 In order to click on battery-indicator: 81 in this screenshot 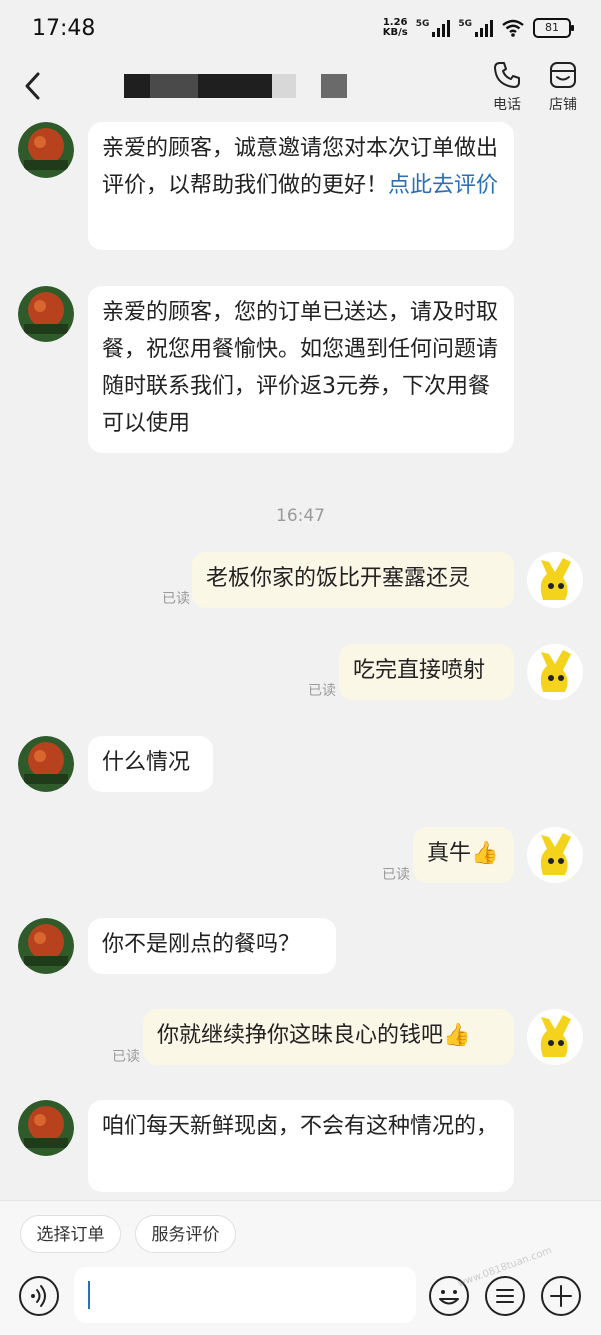, I will do `click(553, 28)`.